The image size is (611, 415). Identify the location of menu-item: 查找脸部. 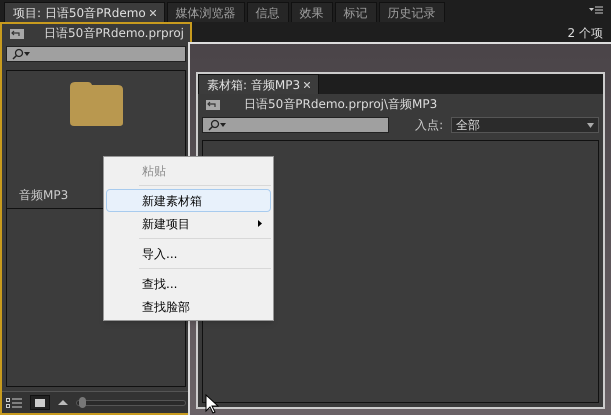
(188, 306).